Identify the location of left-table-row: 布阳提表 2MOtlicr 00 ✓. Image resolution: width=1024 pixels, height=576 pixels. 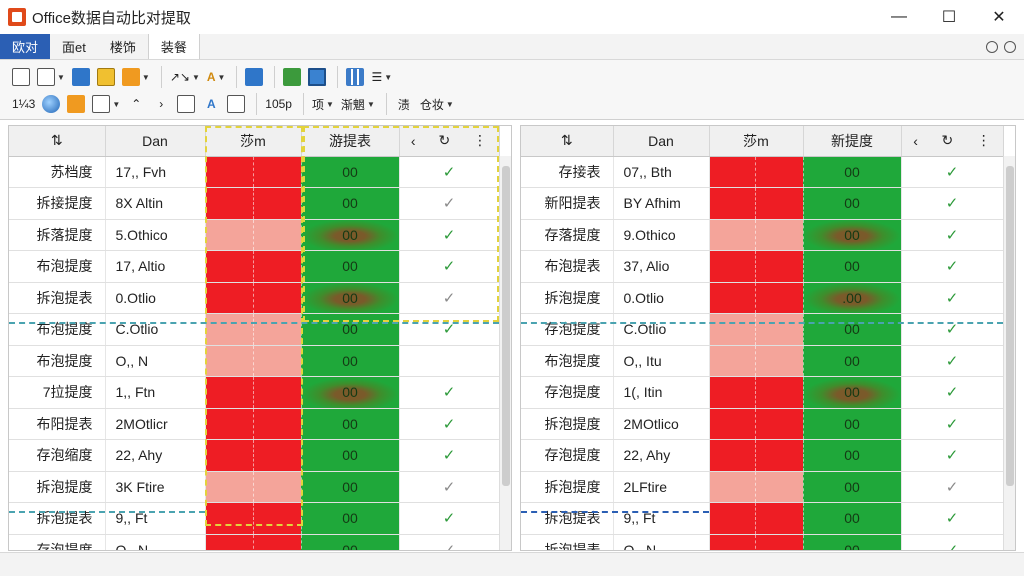
(254, 424).